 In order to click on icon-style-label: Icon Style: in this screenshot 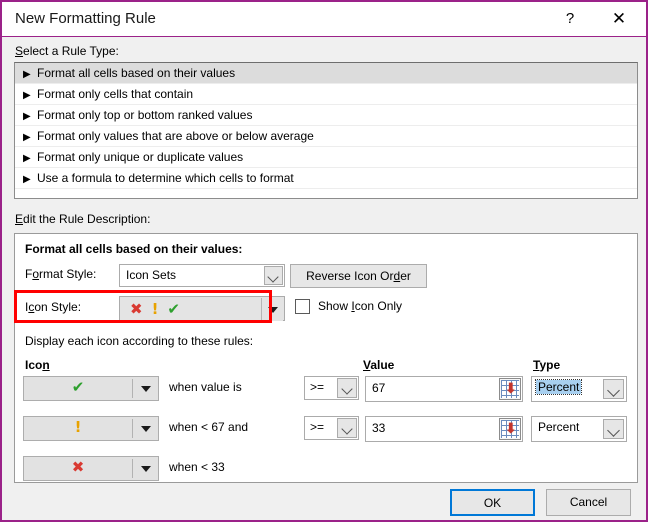, I will do `click(53, 307)`.